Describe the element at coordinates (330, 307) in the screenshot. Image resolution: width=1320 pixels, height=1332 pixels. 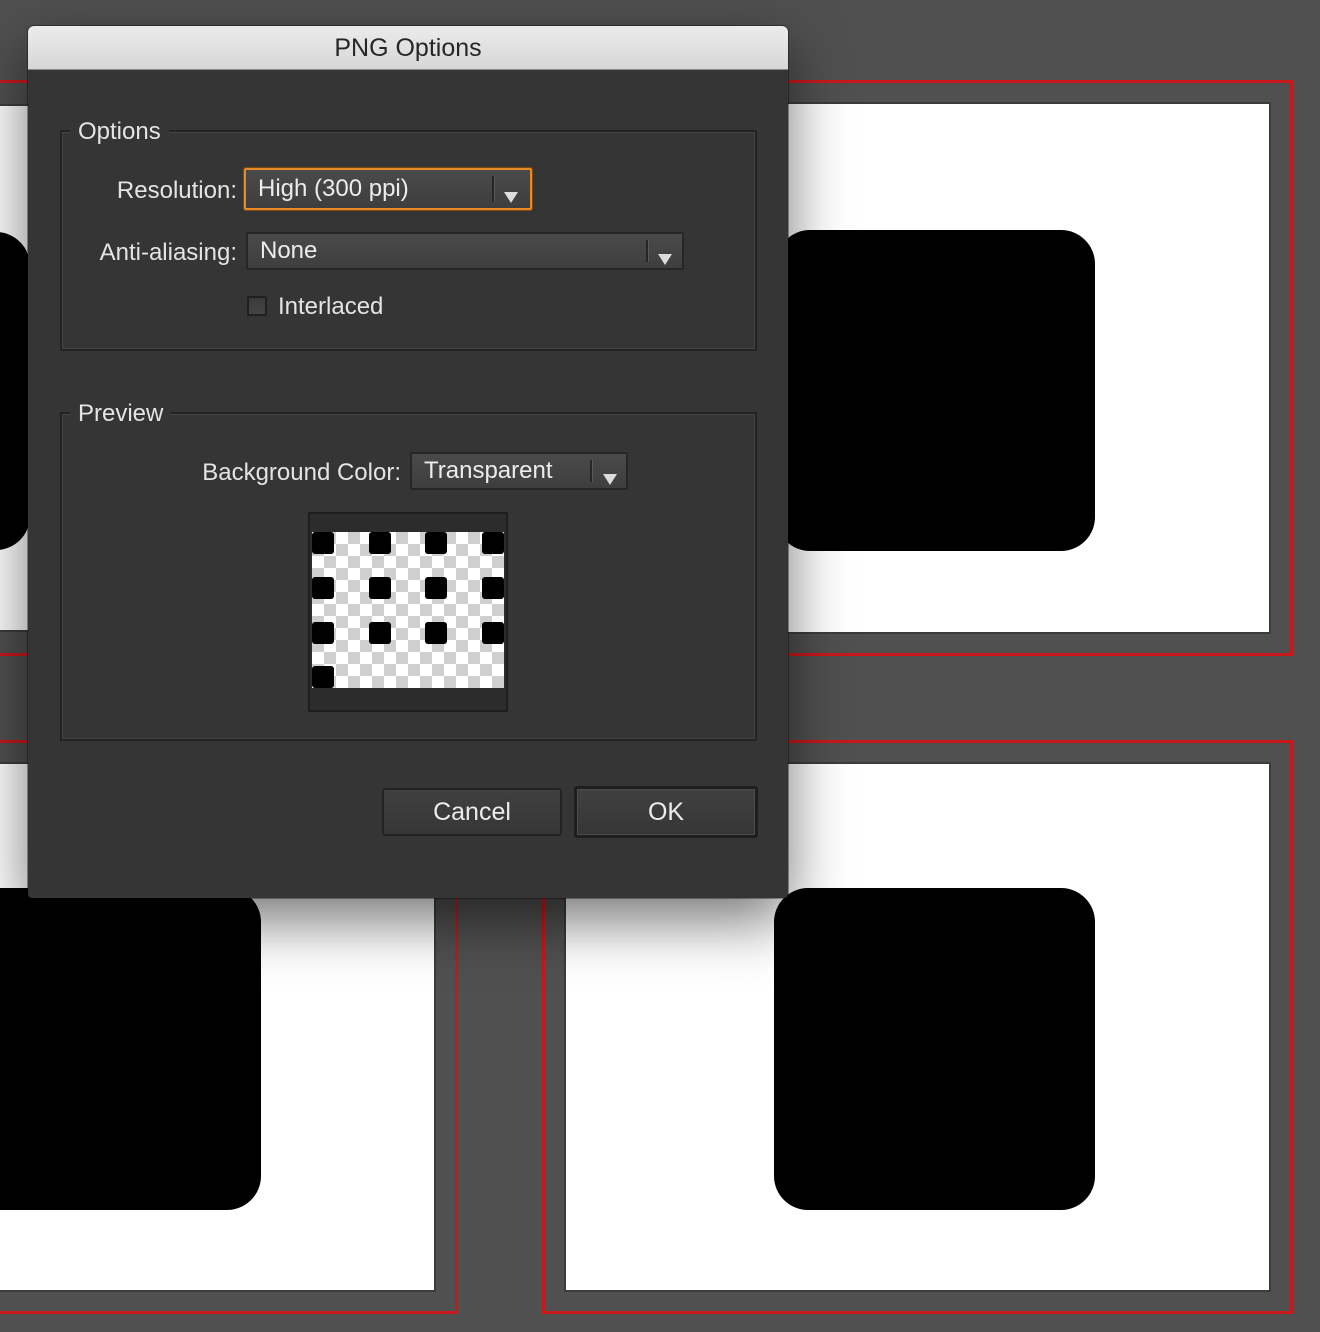
I see `interlaced-label: Interlaced` at that location.